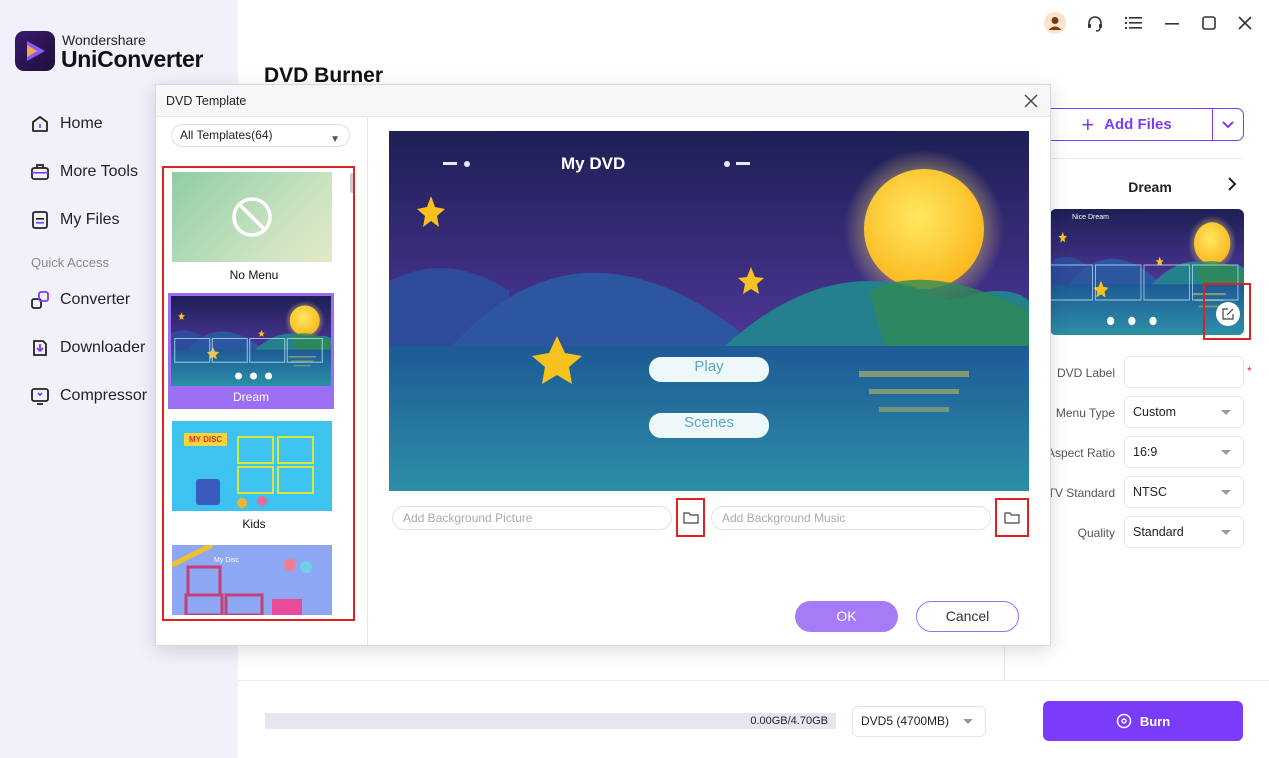 The height and width of the screenshot is (758, 1269). Describe the element at coordinates (250, 397) in the screenshot. I see `template-label: Dream` at that location.